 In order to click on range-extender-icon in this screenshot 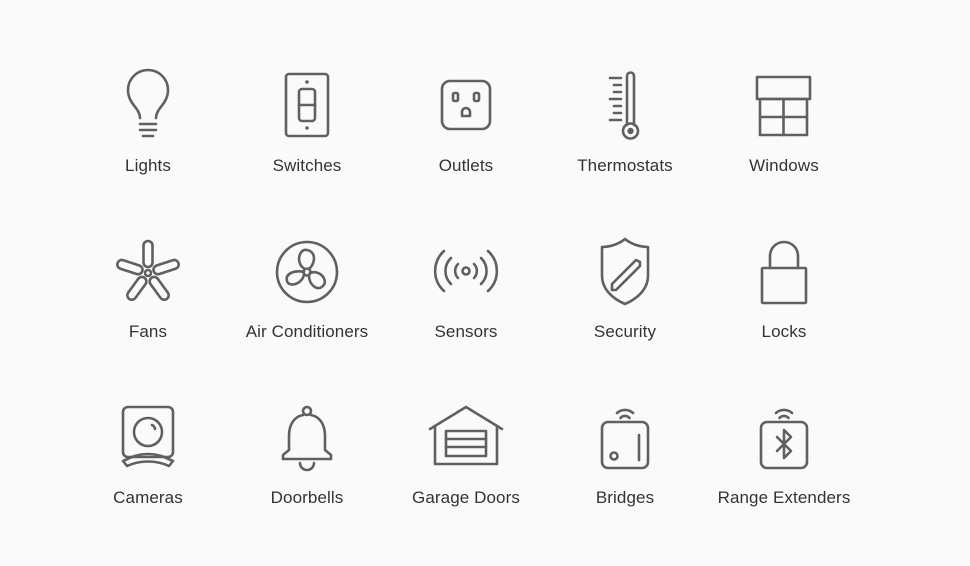, I will do `click(784, 439)`.